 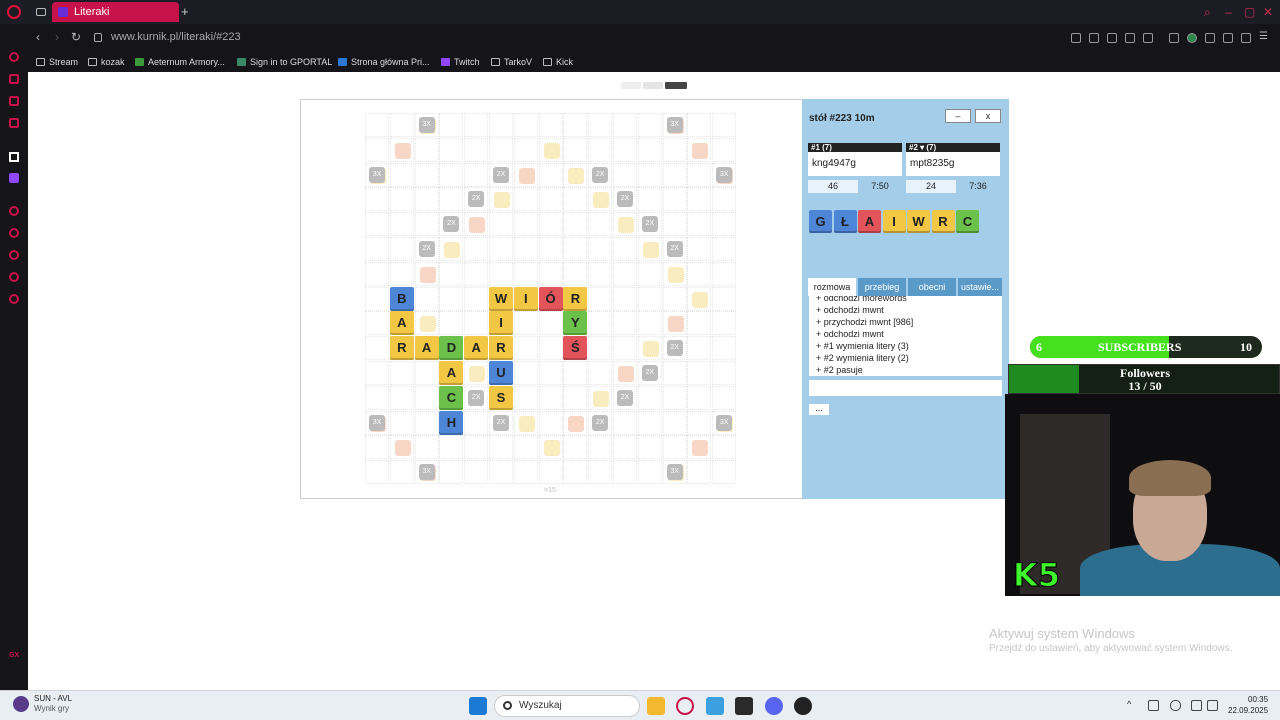 I want to click on board-tile: B, so click(x=401, y=298).